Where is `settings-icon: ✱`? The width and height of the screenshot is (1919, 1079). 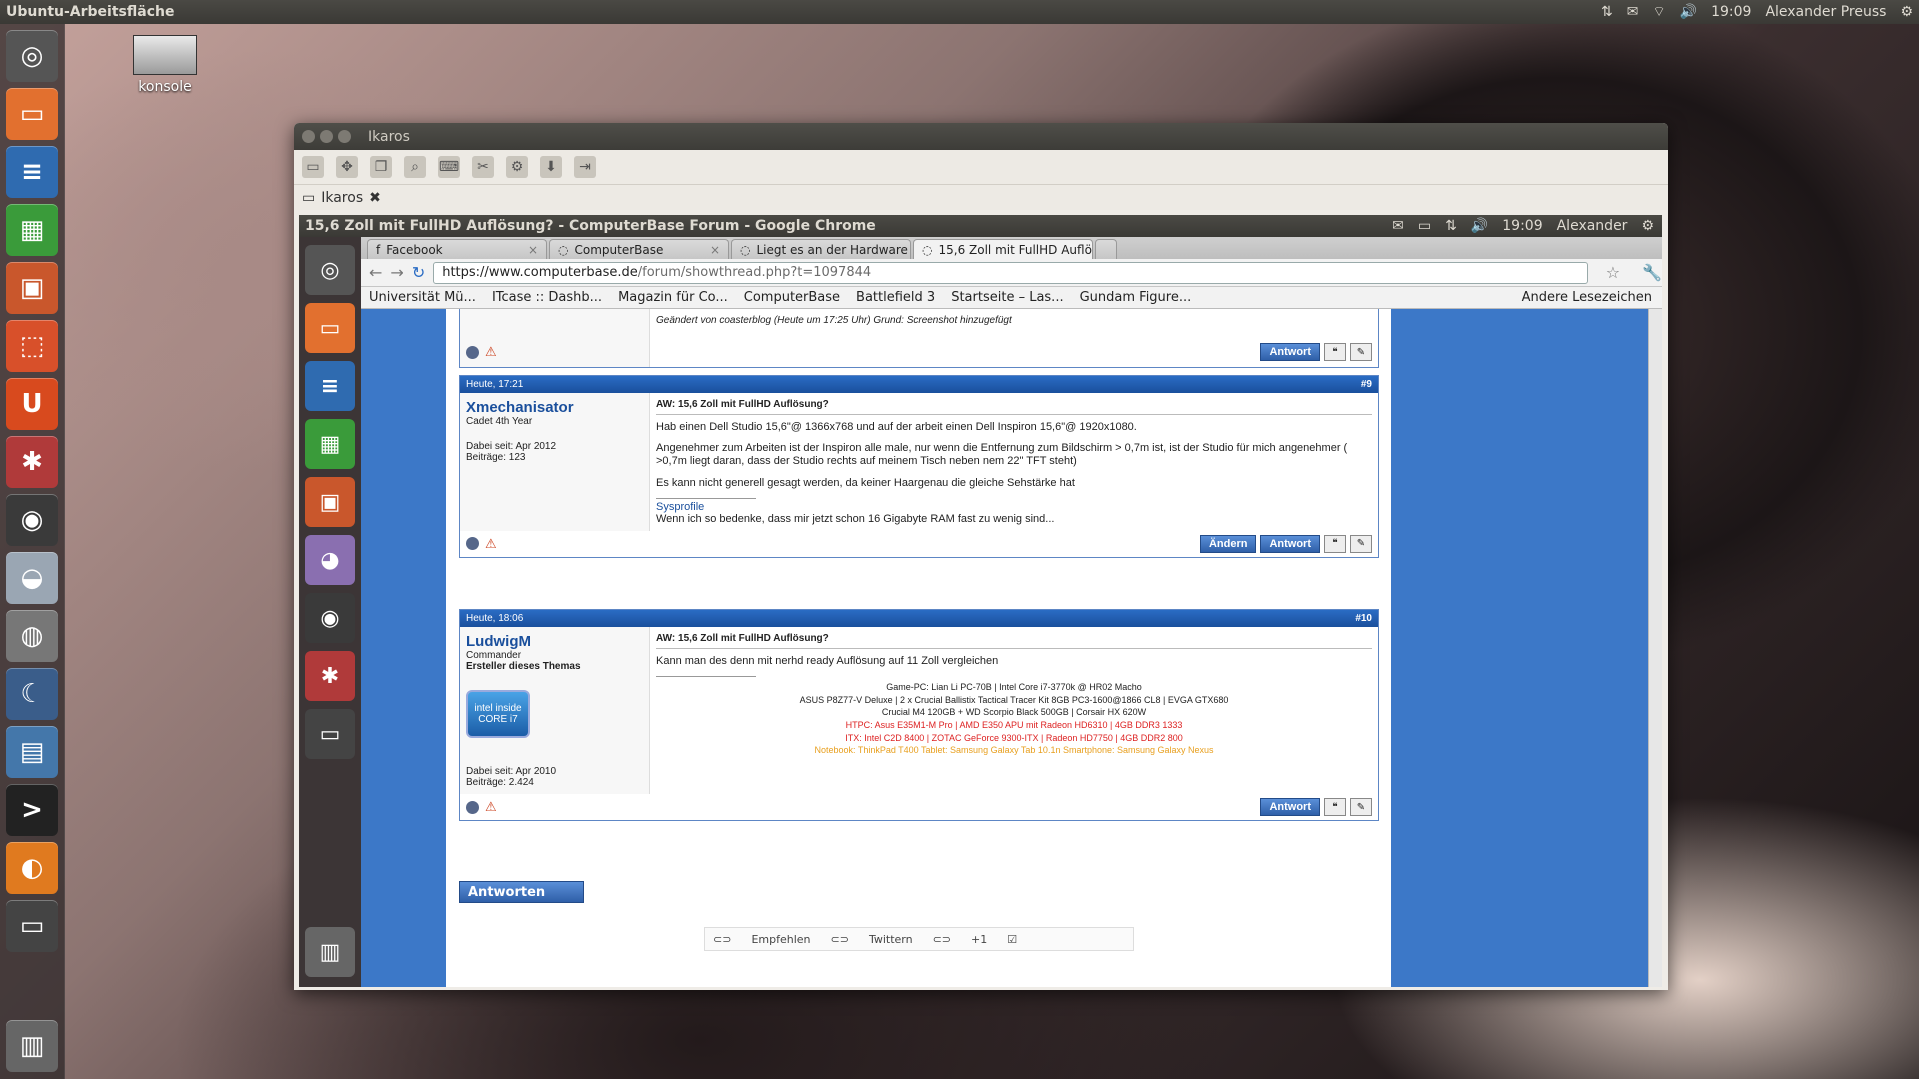 settings-icon: ✱ is located at coordinates (32, 462).